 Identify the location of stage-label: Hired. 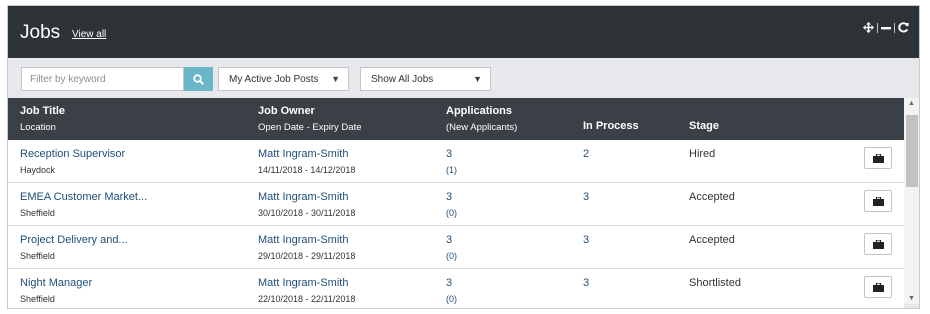
(702, 154).